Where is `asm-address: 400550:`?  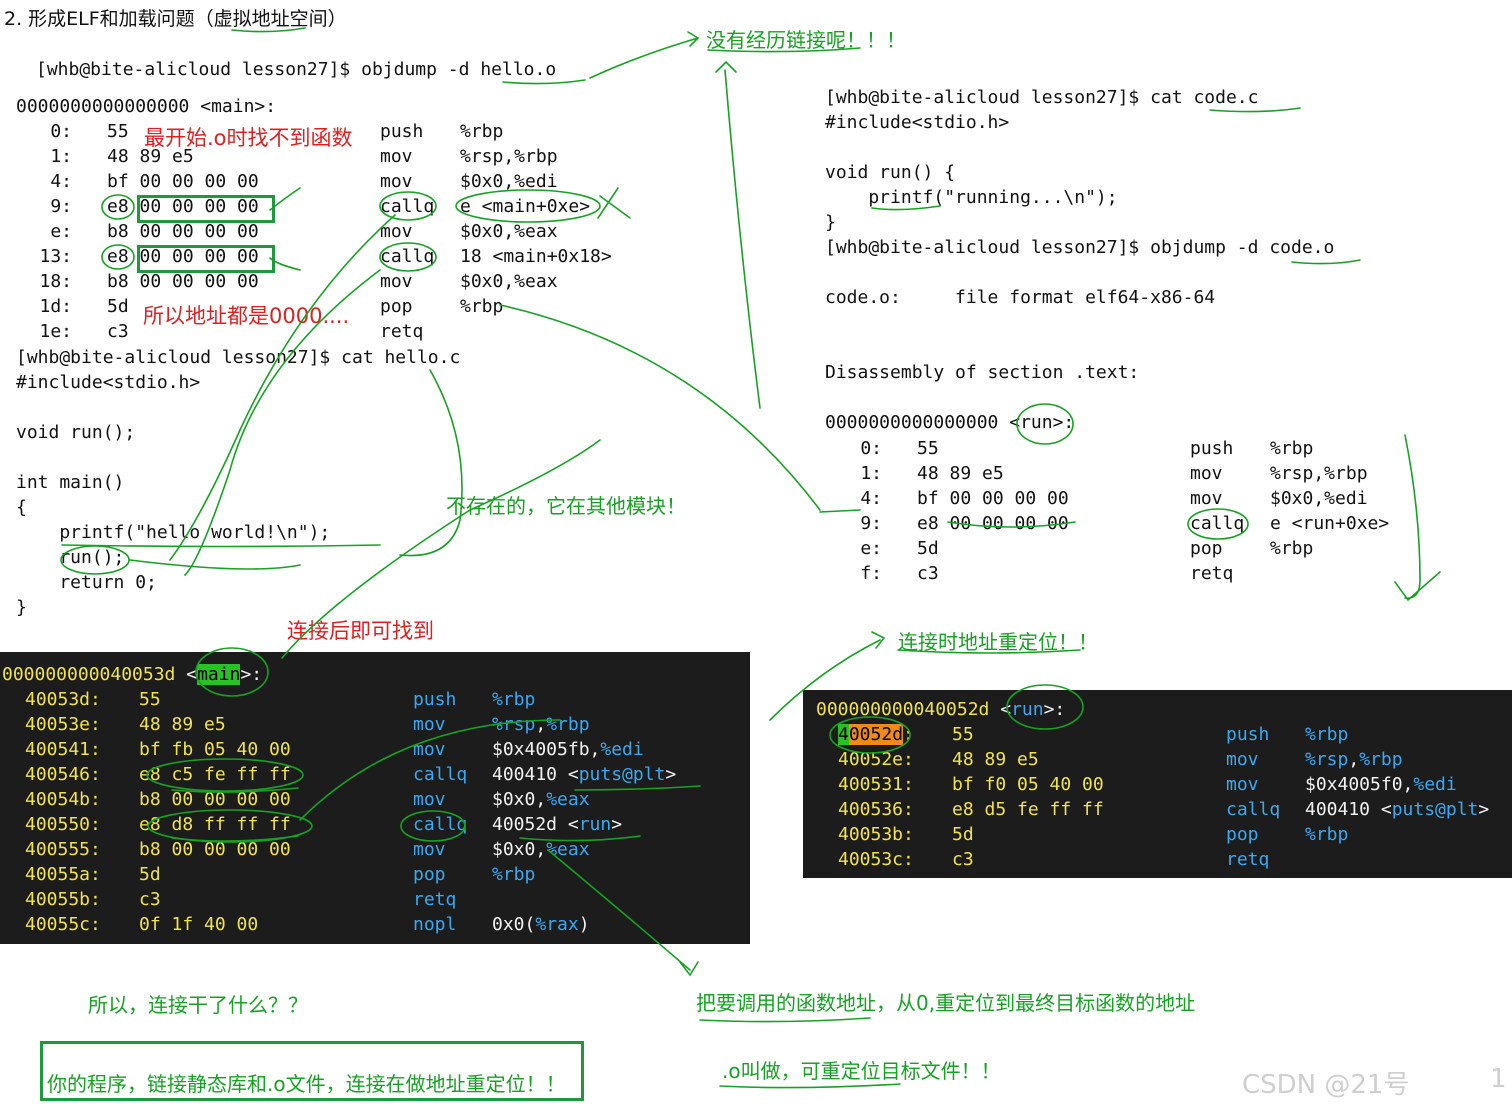
asm-address: 400550: is located at coordinates (63, 824).